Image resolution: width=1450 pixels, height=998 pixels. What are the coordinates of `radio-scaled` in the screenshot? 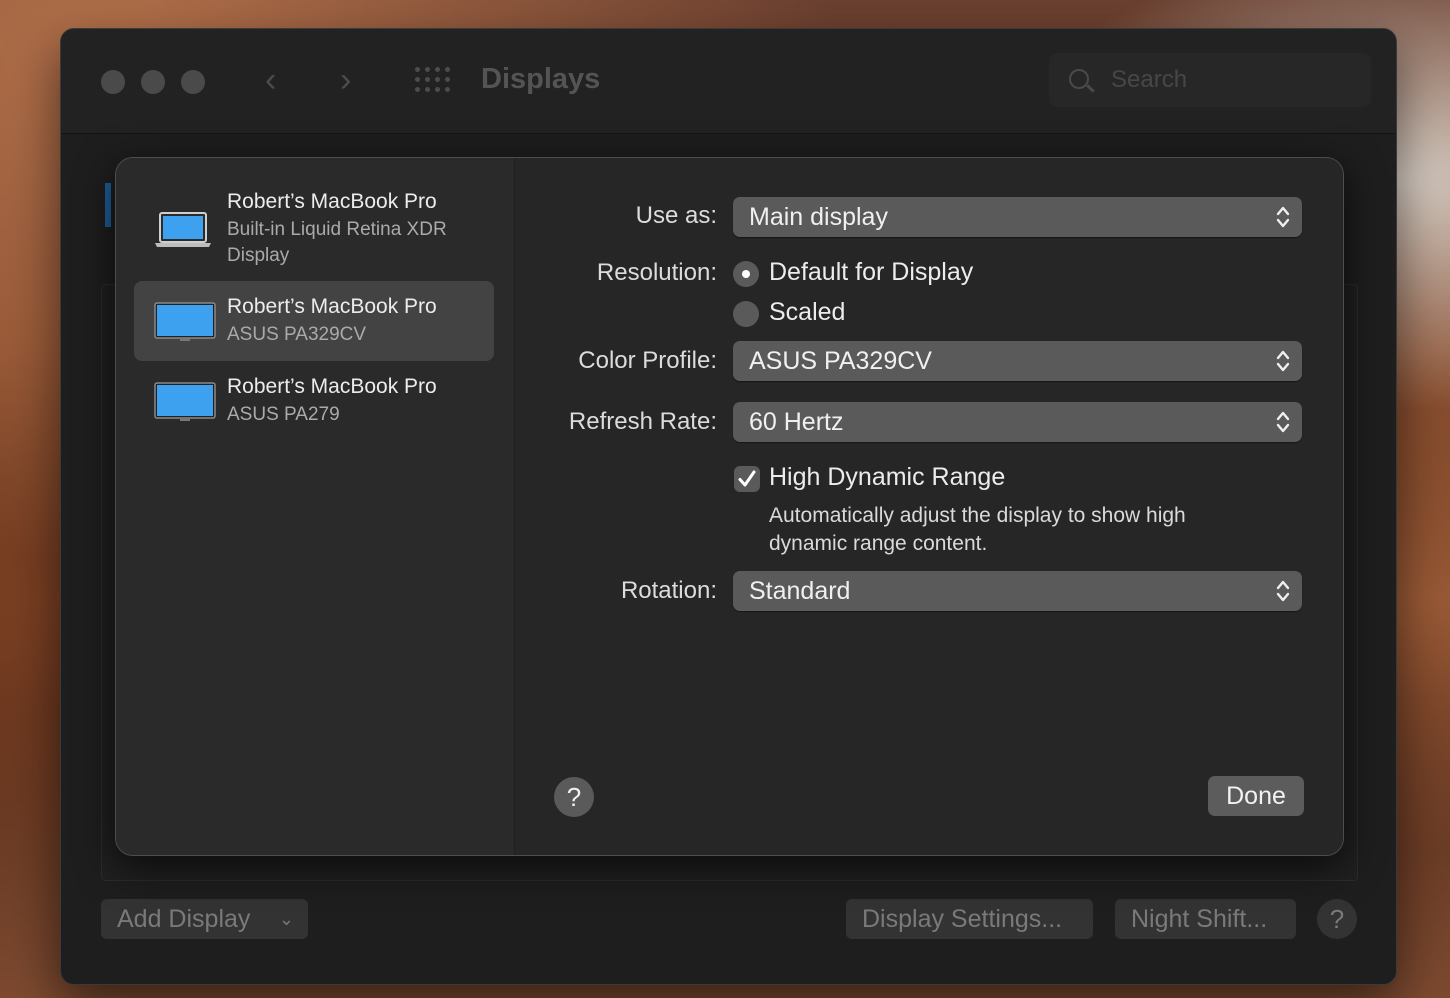 It's located at (746, 314).